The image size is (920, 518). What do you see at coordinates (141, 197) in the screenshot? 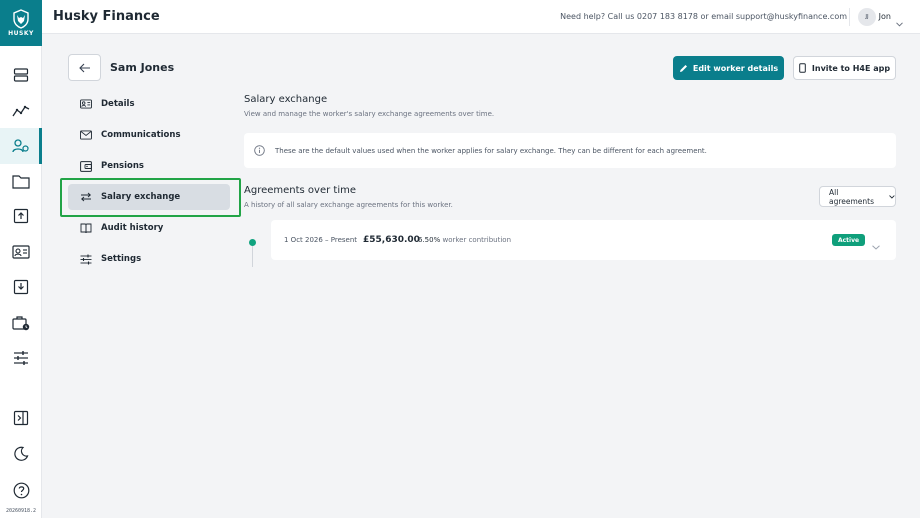
I see `nav-label: Salary exchange` at bounding box center [141, 197].